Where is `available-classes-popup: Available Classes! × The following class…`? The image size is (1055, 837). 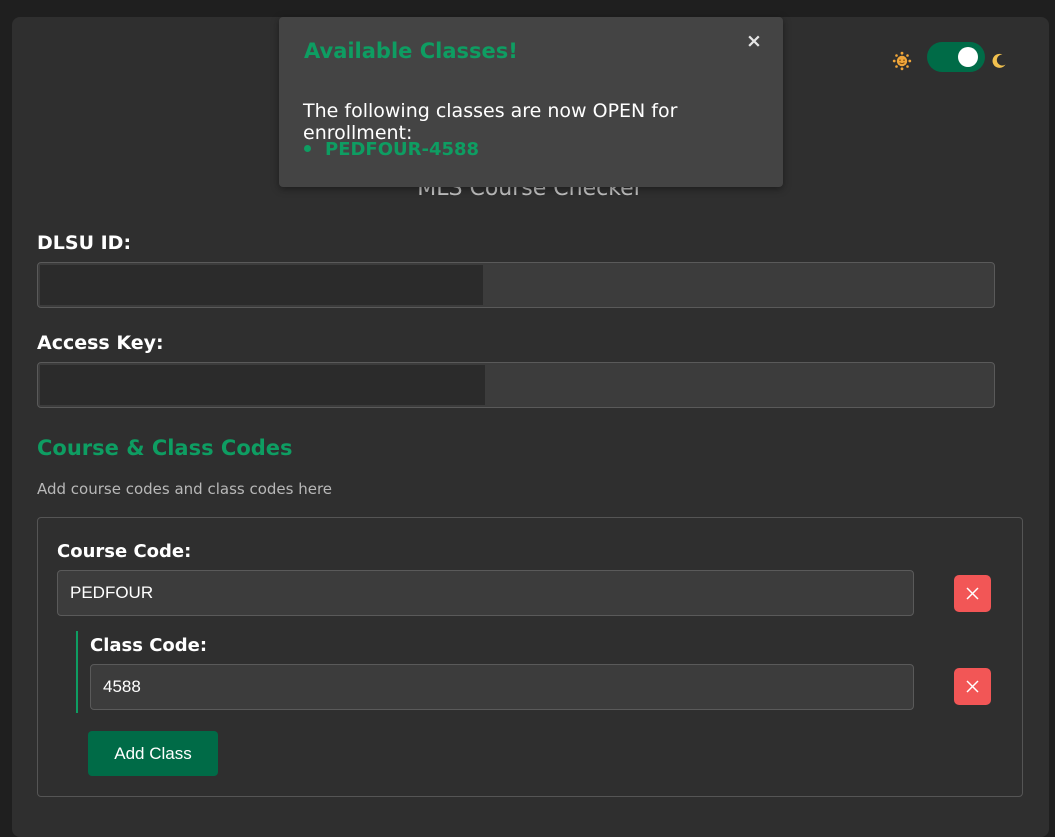 available-classes-popup: Available Classes! × The following class… is located at coordinates (531, 102).